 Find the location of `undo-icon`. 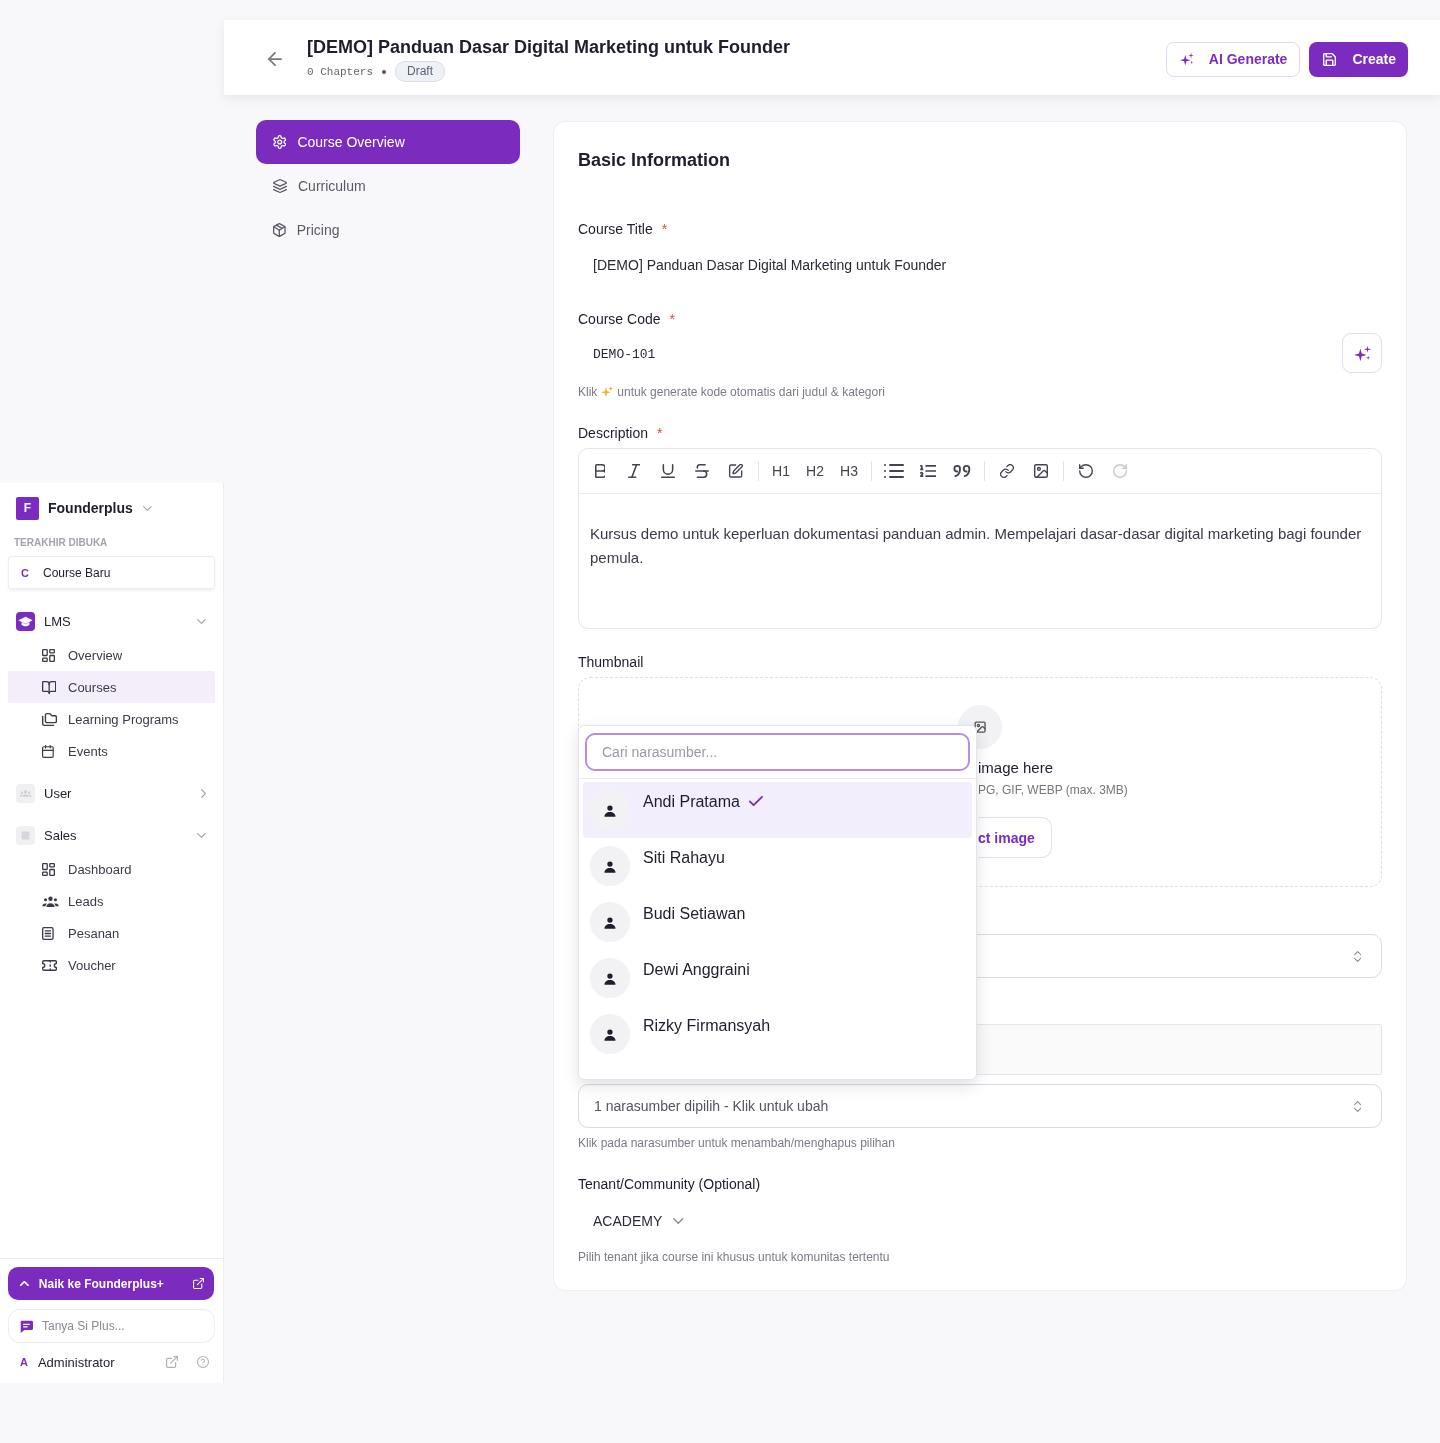

undo-icon is located at coordinates (1086, 471).